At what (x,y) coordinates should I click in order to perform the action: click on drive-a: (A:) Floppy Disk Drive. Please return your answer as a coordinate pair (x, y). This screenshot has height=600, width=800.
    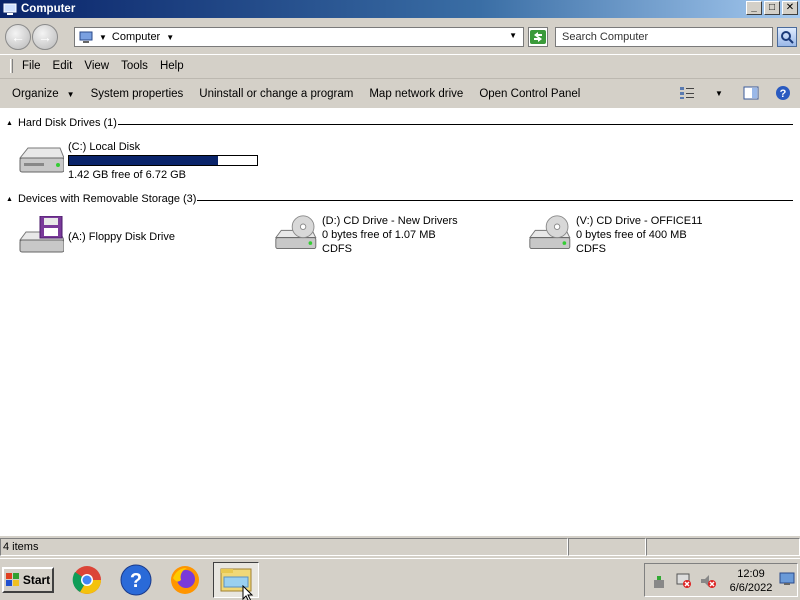
    Looking at the image, I should click on (95, 236).